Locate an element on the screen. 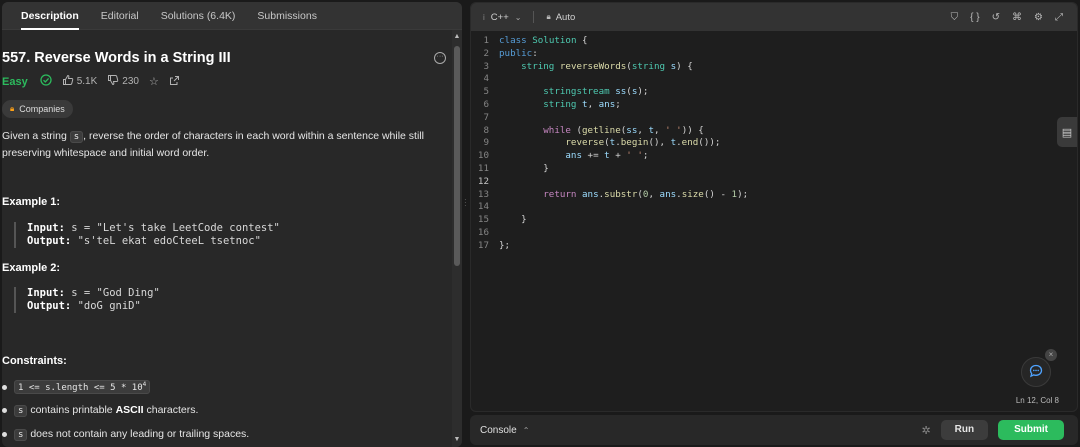 Image resolution: width=1080 pixels, height=447 pixels. line-number: 6 is located at coordinates (486, 104).